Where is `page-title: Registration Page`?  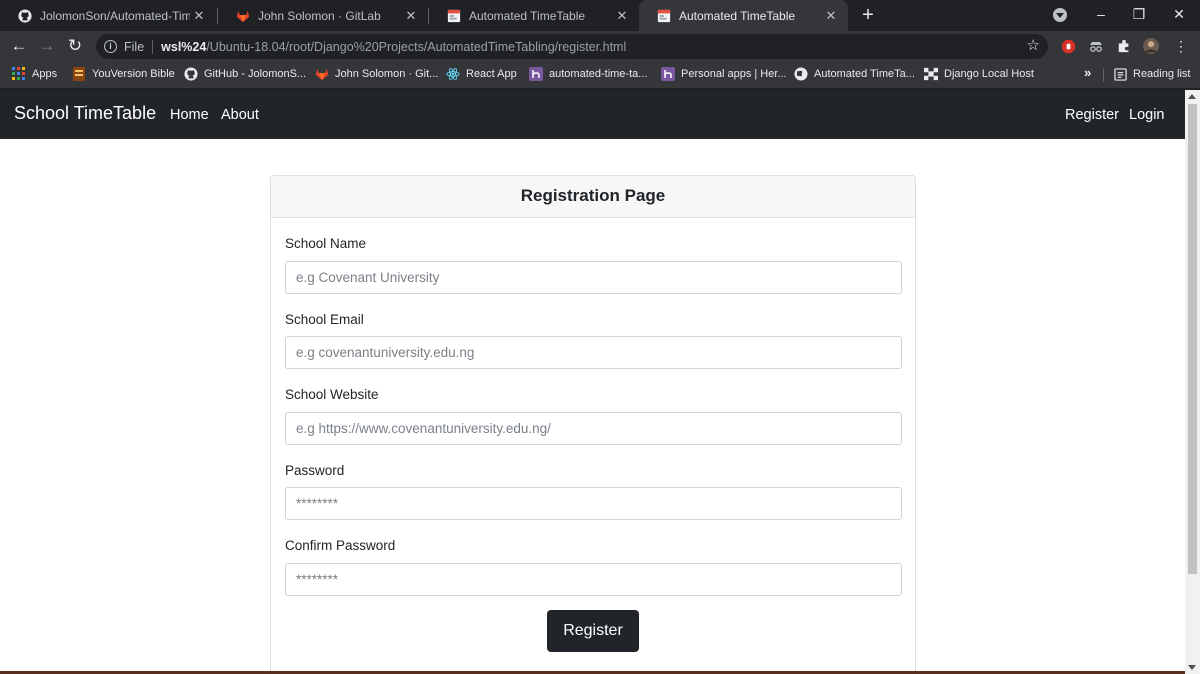 page-title: Registration Page is located at coordinates (593, 195).